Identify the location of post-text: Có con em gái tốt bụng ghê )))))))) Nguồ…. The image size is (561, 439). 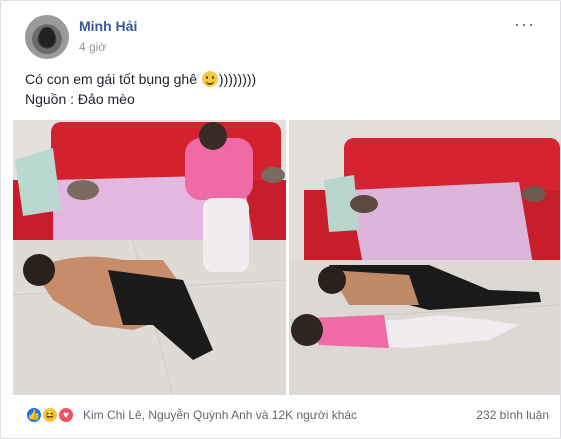
(140, 89).